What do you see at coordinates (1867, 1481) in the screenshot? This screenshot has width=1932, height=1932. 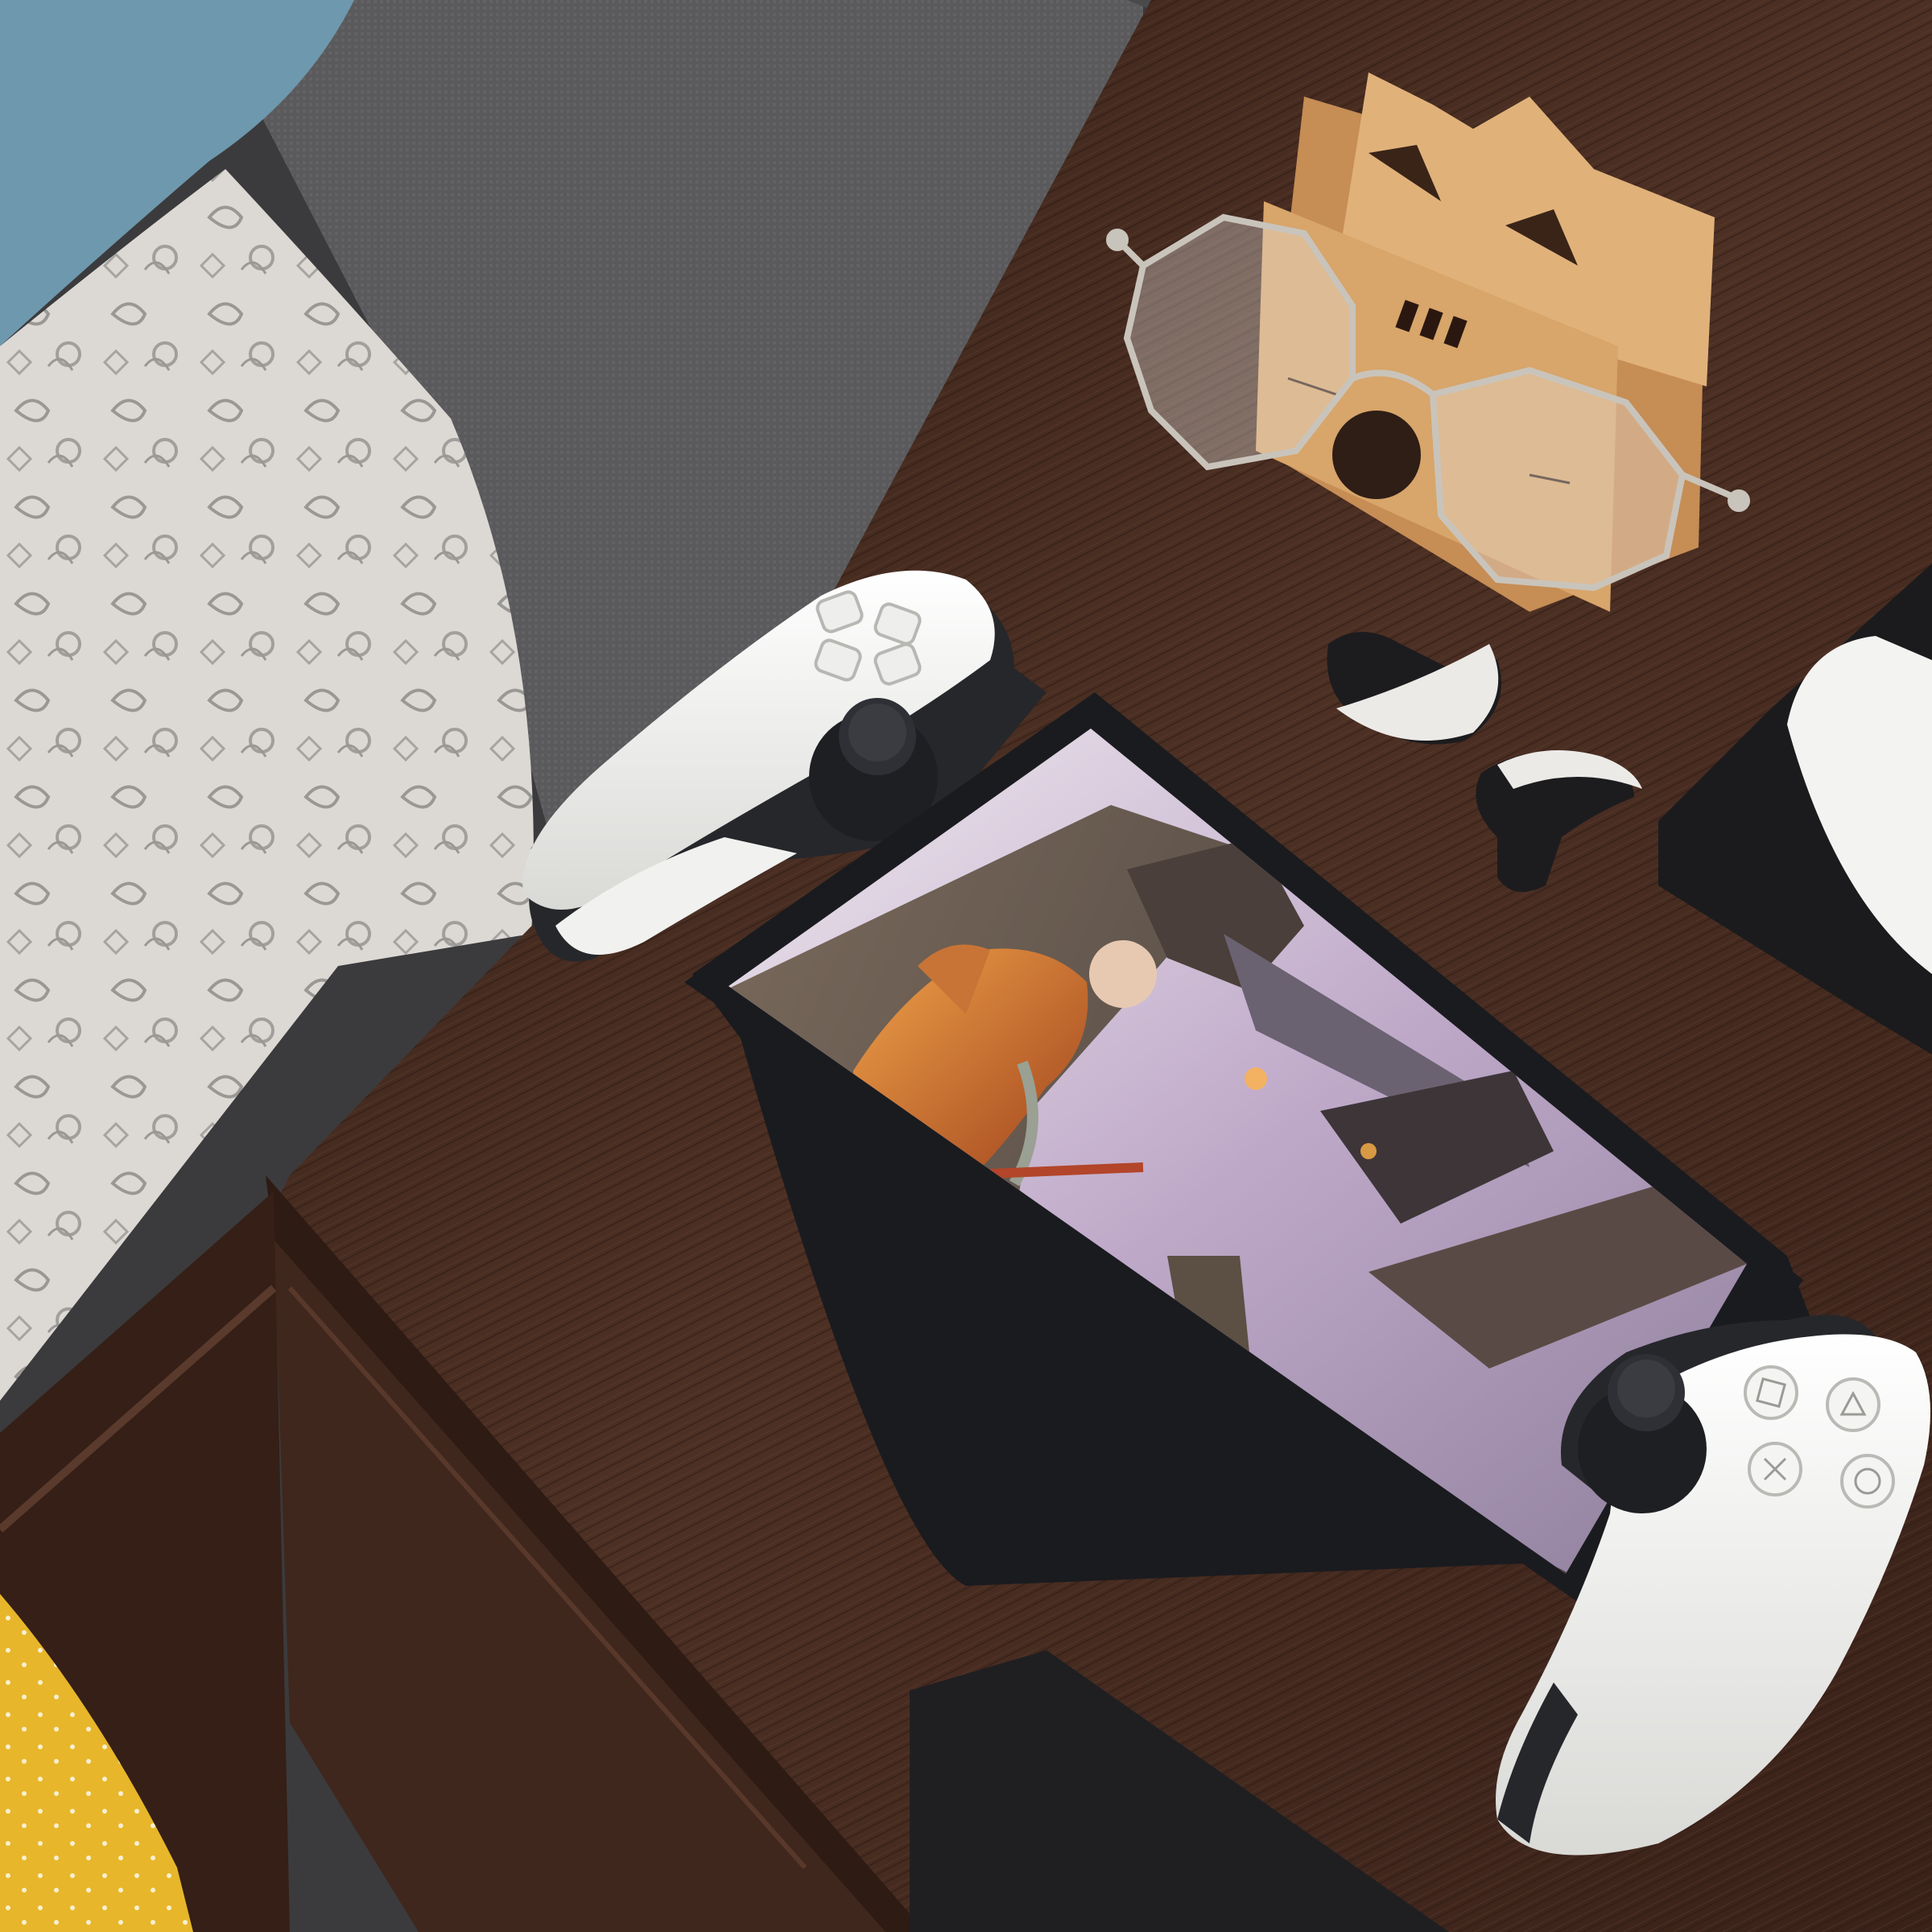 I see `circle-icon` at bounding box center [1867, 1481].